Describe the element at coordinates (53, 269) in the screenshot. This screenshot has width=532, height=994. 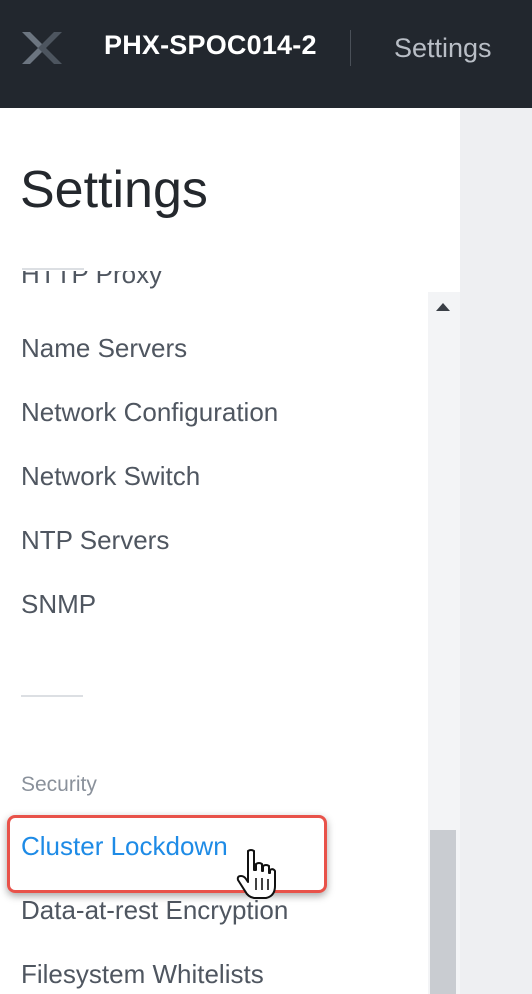
I see `panel-divider` at that location.